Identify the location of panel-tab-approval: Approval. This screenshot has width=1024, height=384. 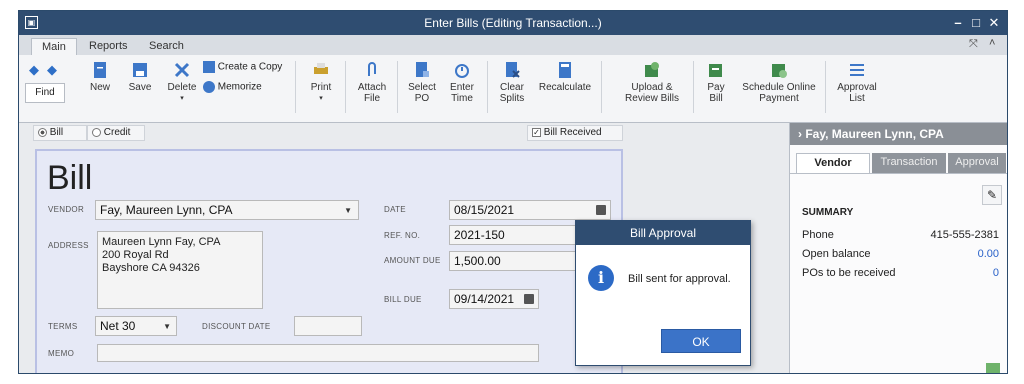
(977, 163).